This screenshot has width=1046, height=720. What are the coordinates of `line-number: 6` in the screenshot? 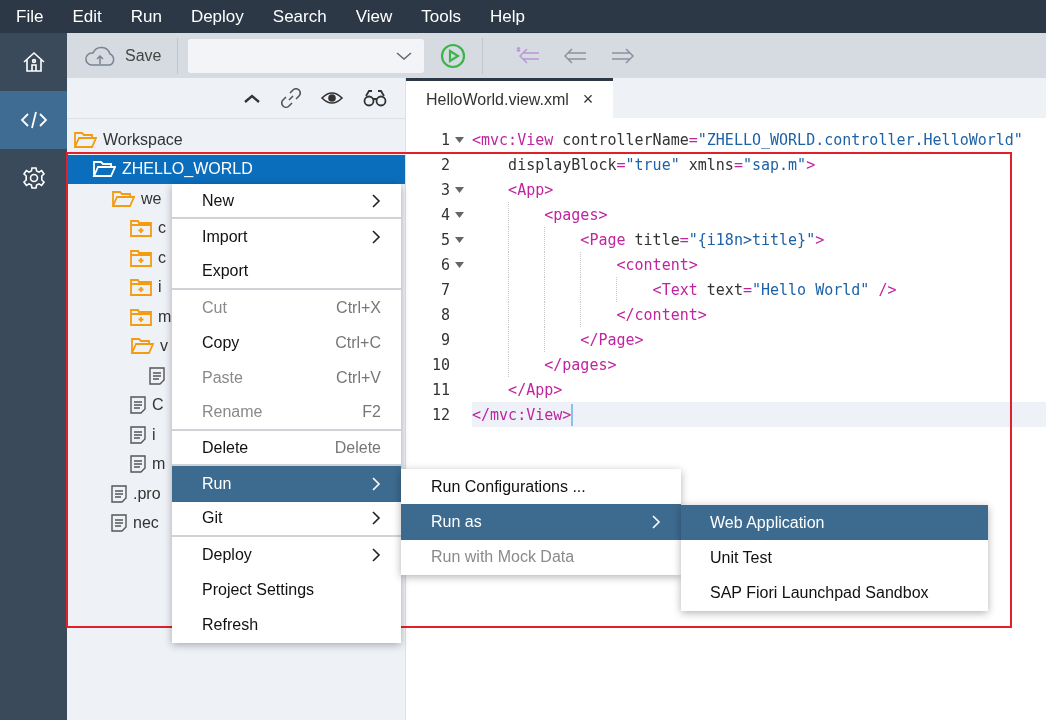 It's located at (445, 264).